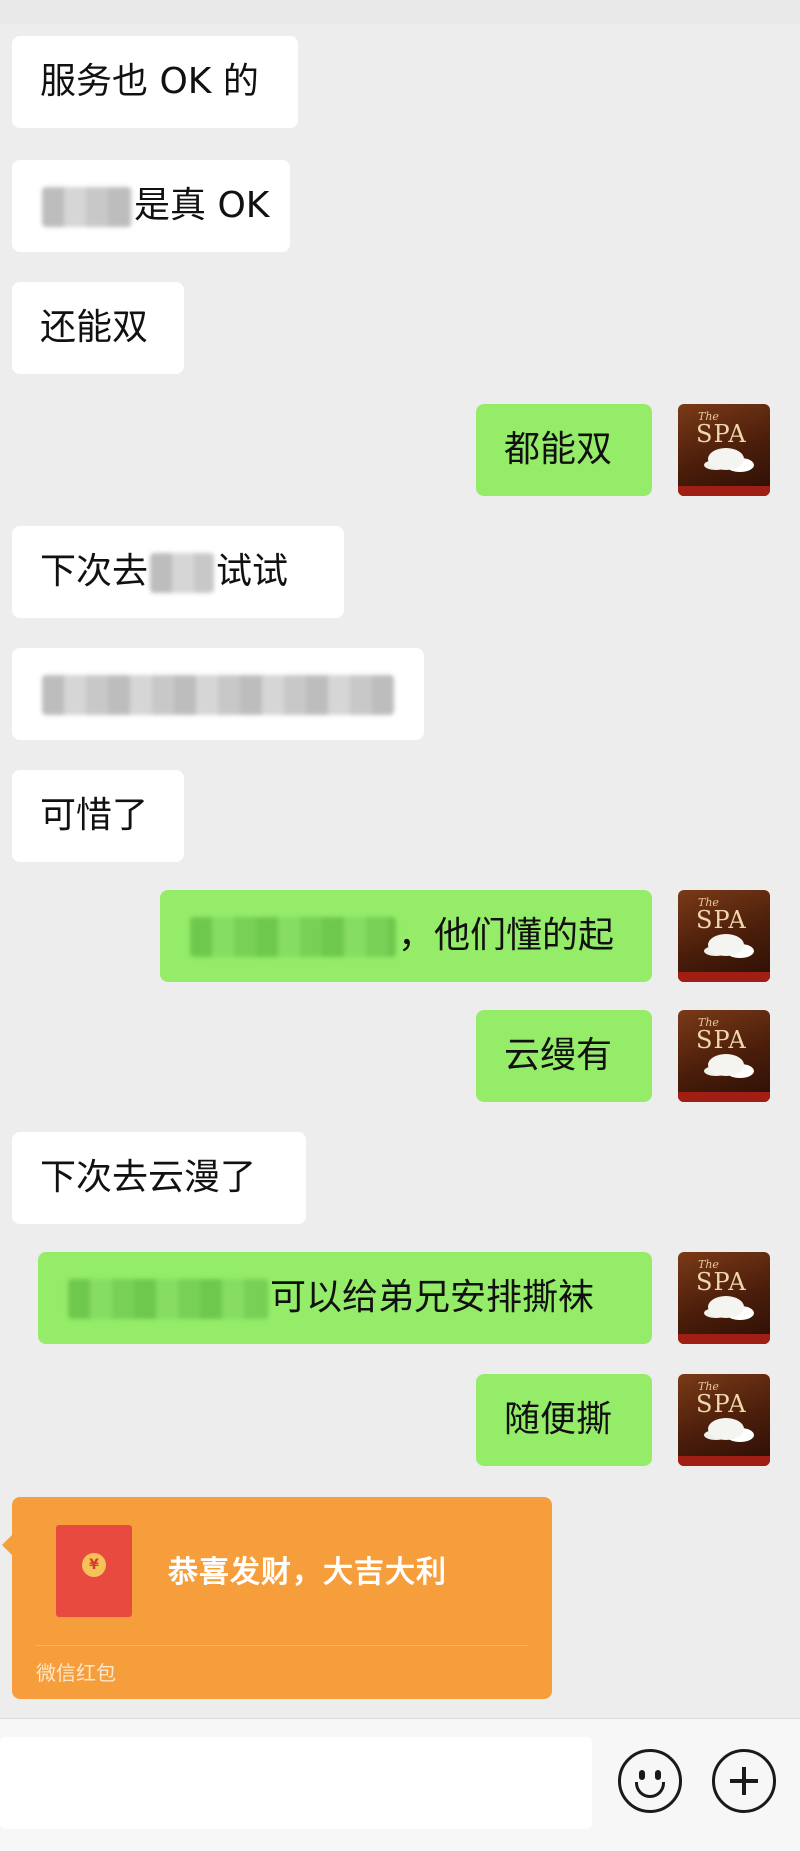  Describe the element at coordinates (94, 571) in the screenshot. I see `message-text: 下次去` at that location.